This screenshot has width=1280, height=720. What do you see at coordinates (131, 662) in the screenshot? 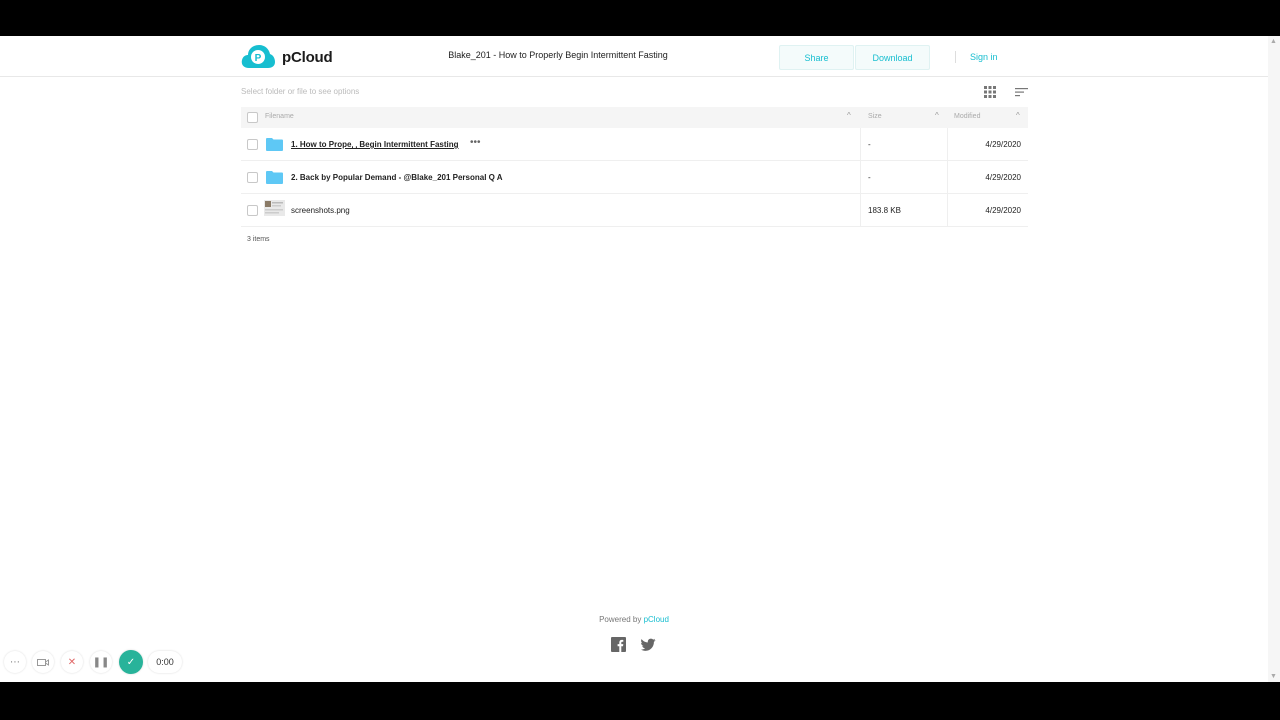
I see `finish-recording-icon: ✓` at bounding box center [131, 662].